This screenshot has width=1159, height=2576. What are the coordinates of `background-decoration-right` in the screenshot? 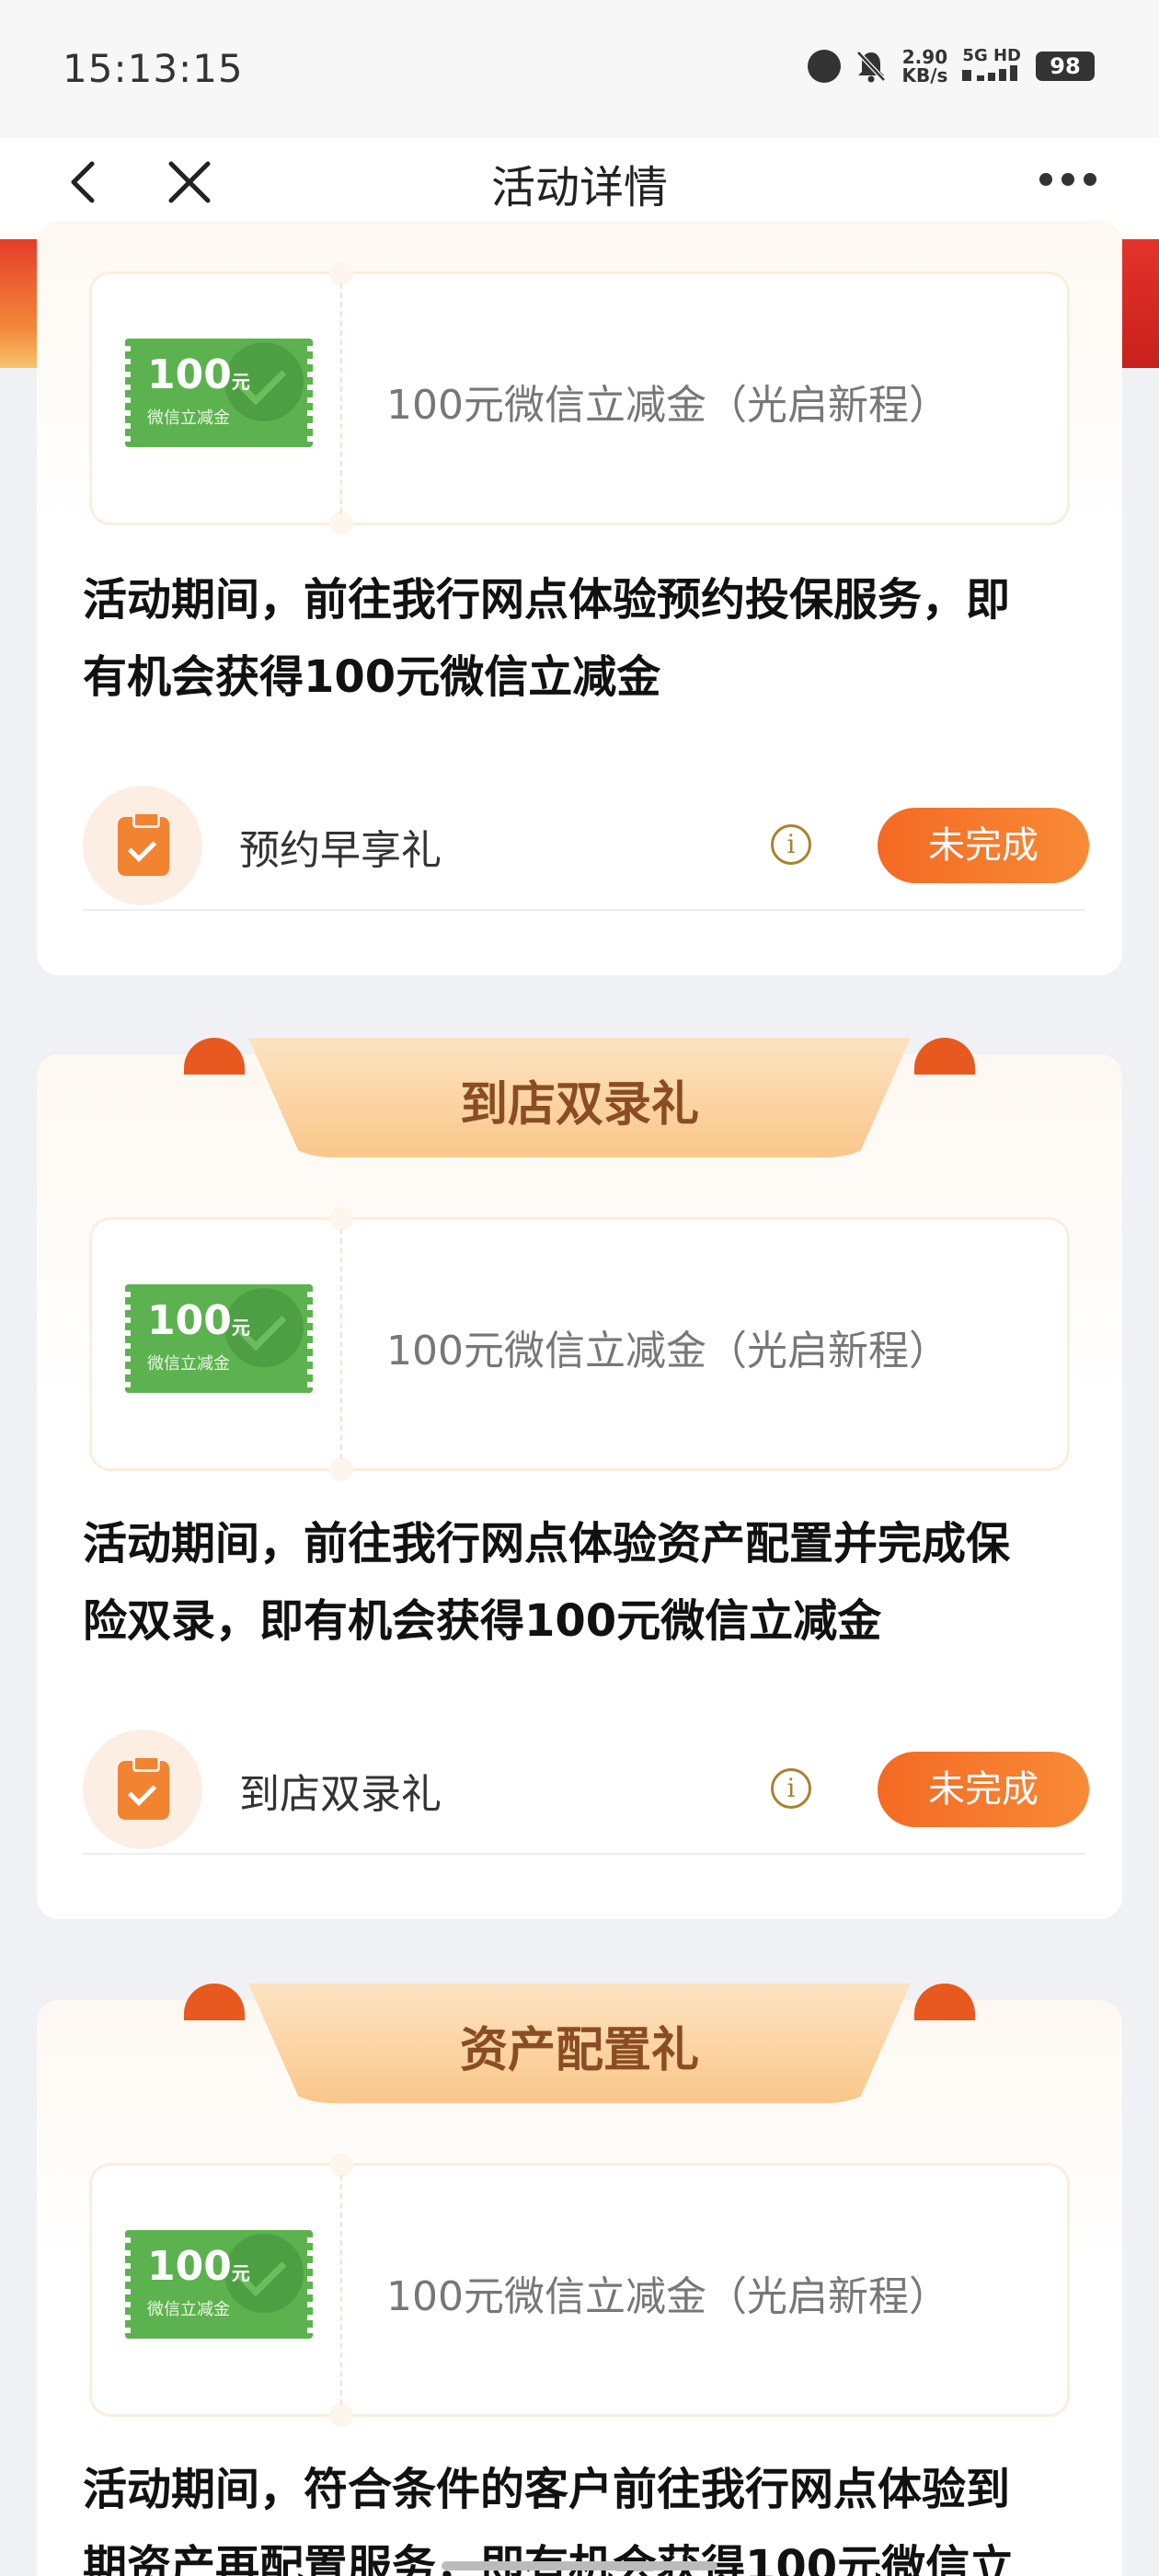 It's located at (1140, 303).